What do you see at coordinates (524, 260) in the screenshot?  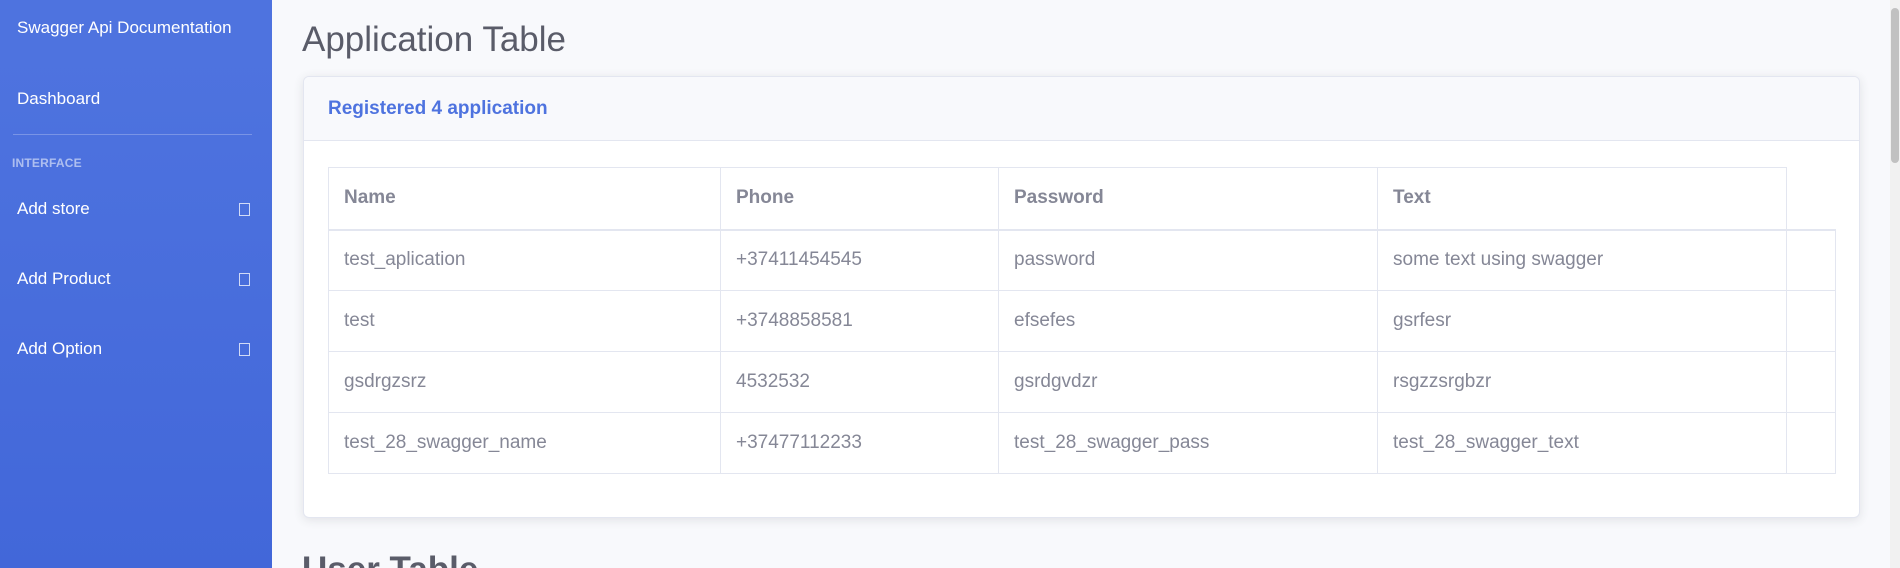 I see `cell-name: test_aplication` at bounding box center [524, 260].